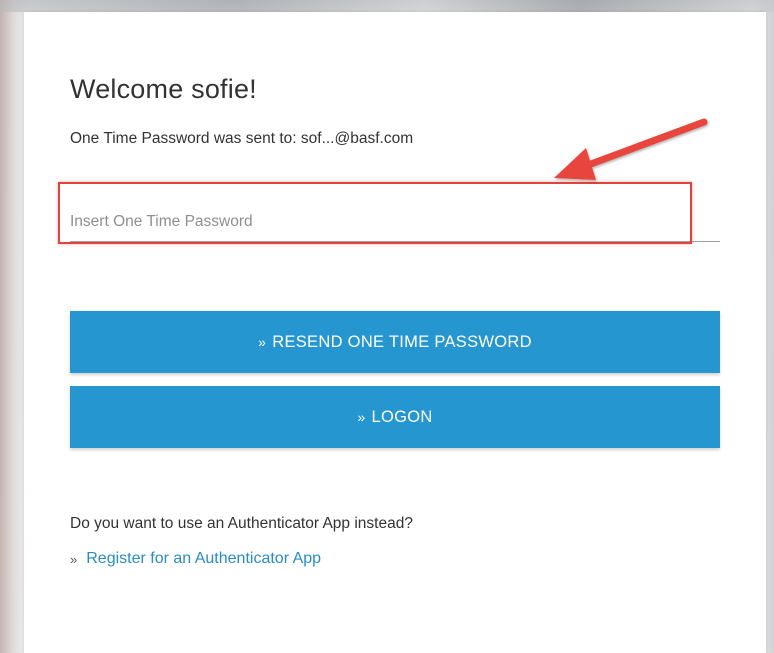  I want to click on resend-chevron-icon: », so click(262, 342).